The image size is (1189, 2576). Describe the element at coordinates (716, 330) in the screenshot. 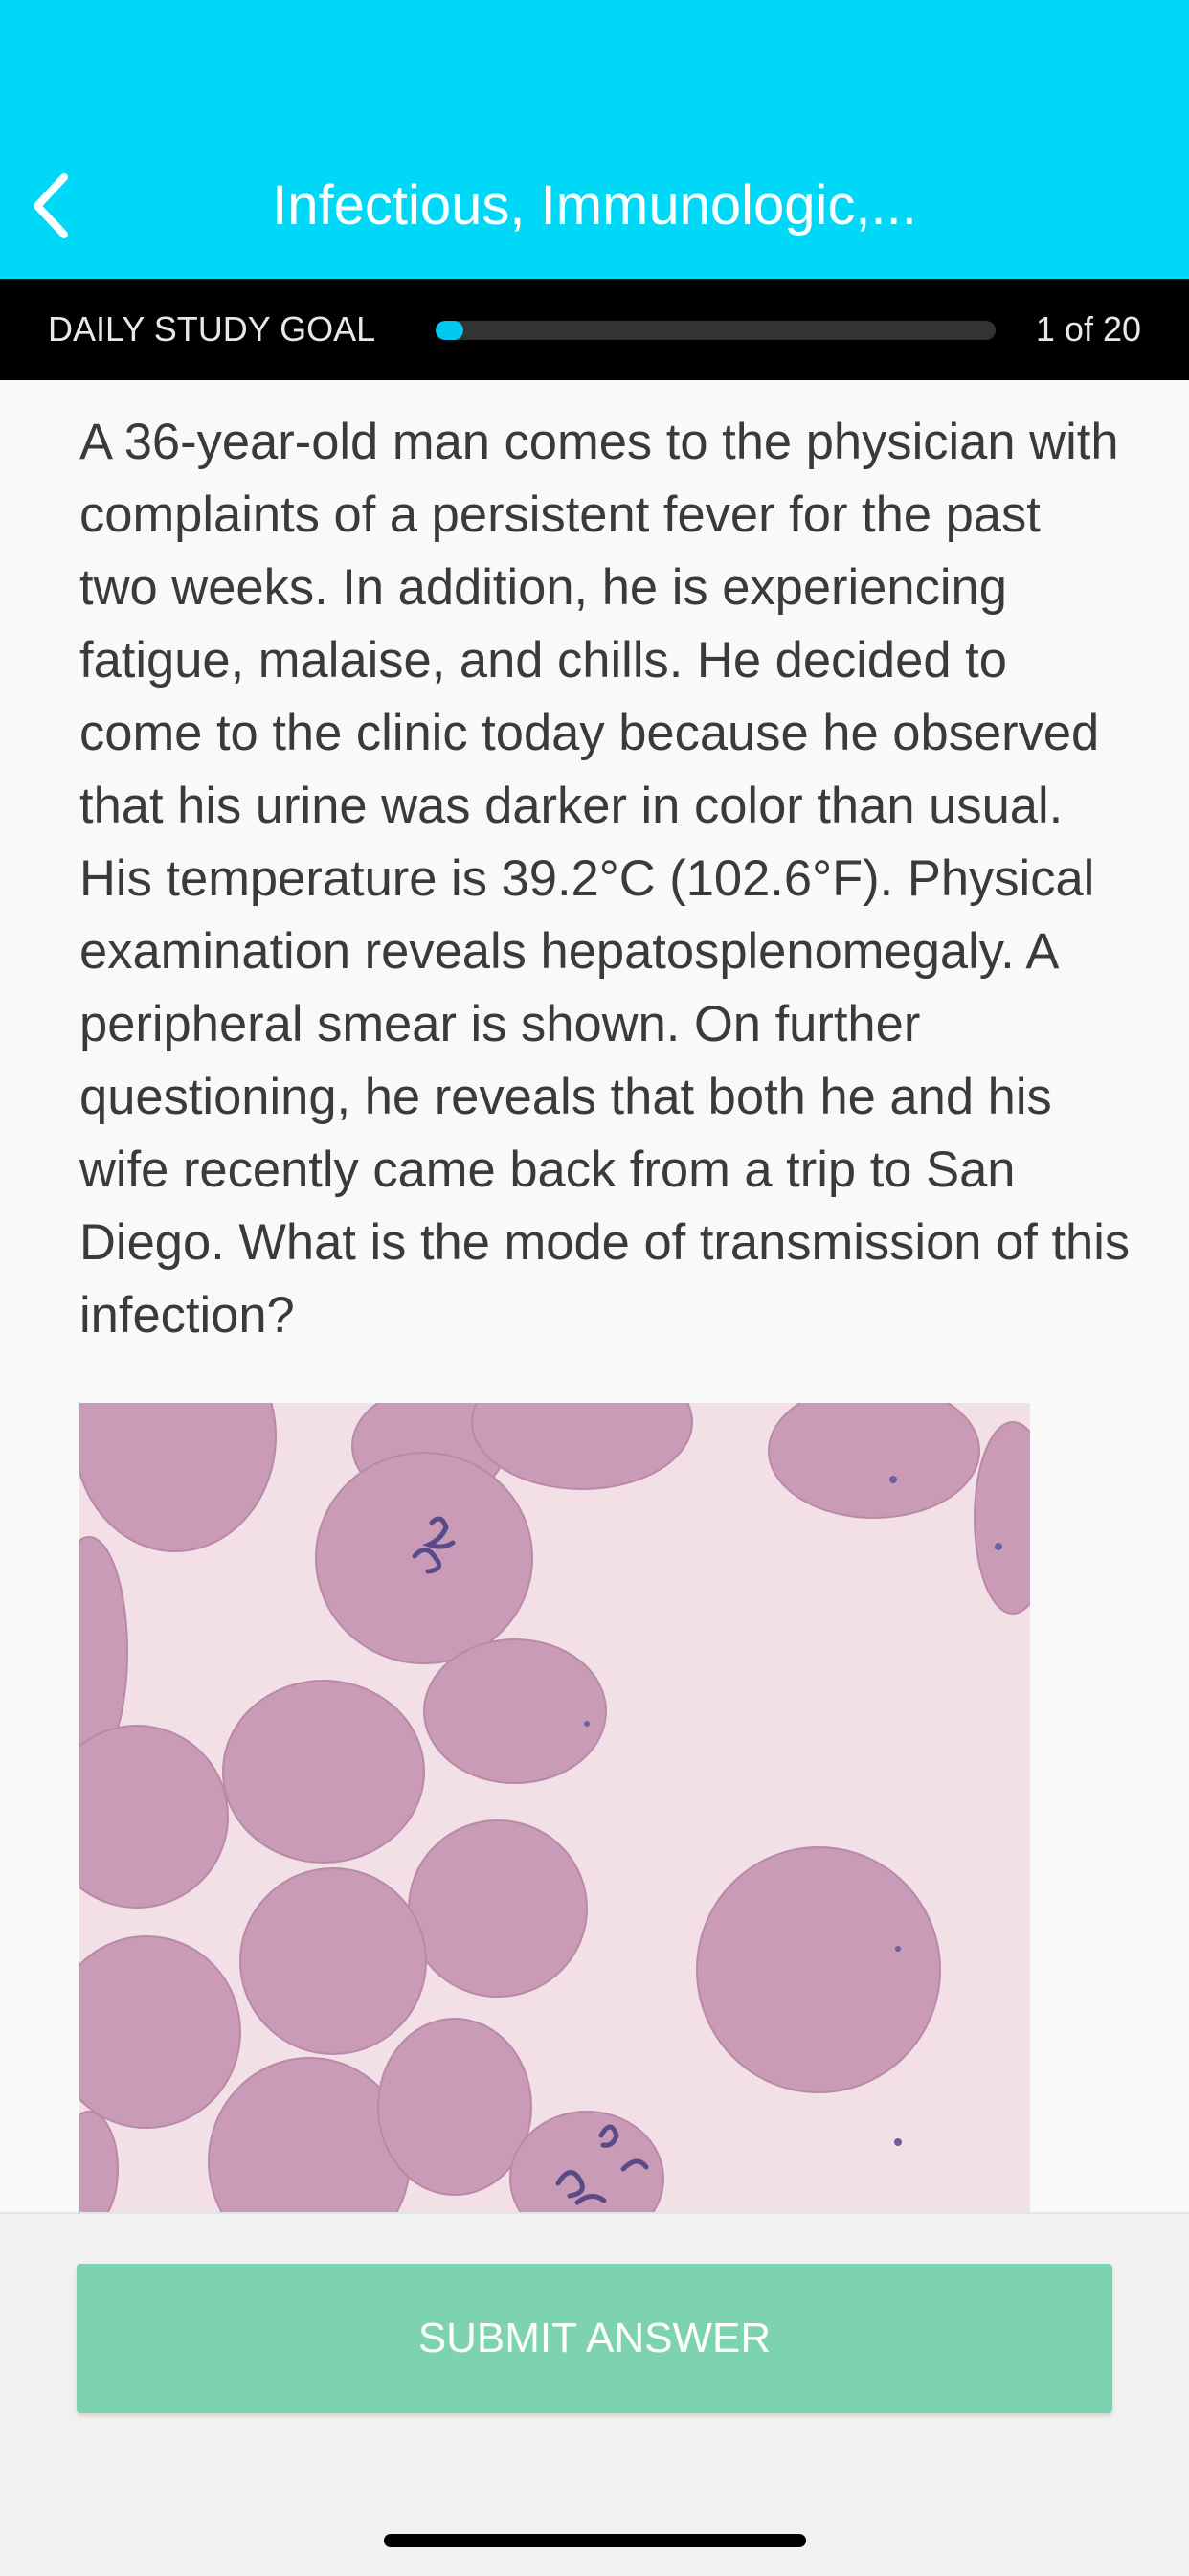

I see `study-goal-progress-track` at that location.